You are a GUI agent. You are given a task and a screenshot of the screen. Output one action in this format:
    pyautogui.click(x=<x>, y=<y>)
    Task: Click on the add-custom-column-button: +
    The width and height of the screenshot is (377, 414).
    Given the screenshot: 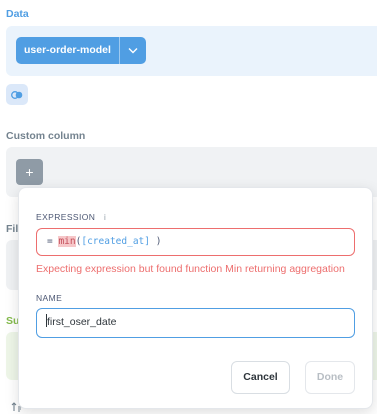 What is the action you would take?
    pyautogui.click(x=29, y=172)
    